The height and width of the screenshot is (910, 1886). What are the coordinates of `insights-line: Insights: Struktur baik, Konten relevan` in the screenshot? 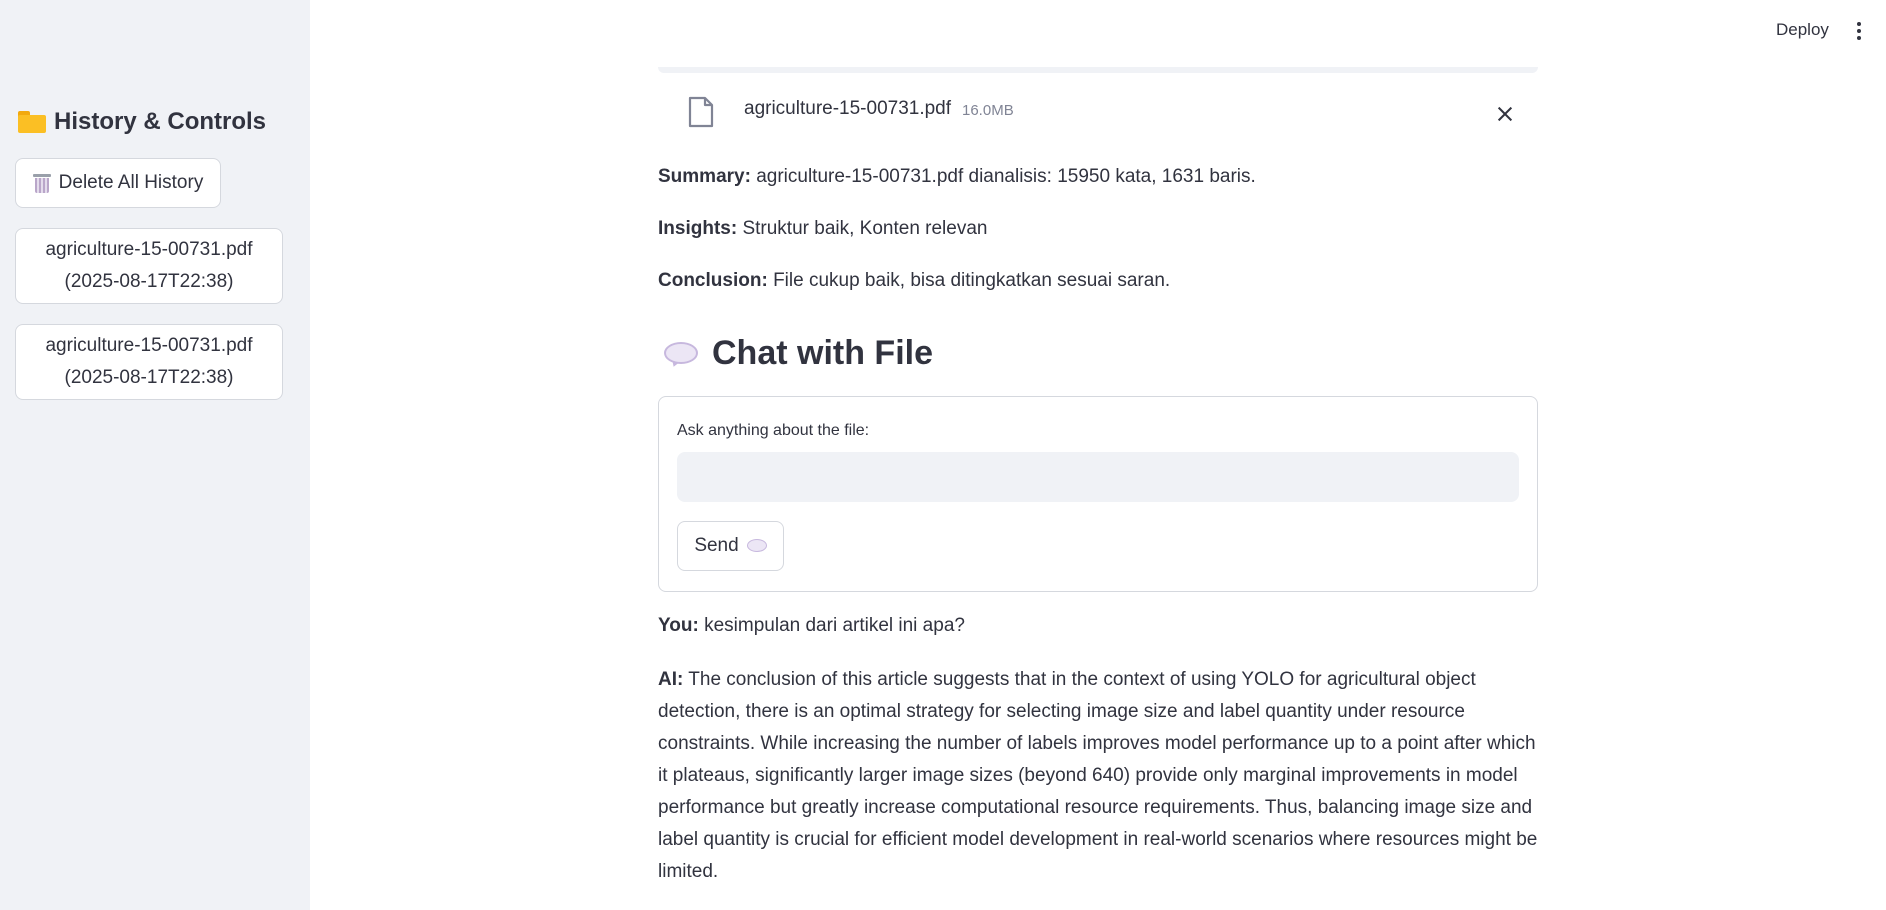 It's located at (822, 229).